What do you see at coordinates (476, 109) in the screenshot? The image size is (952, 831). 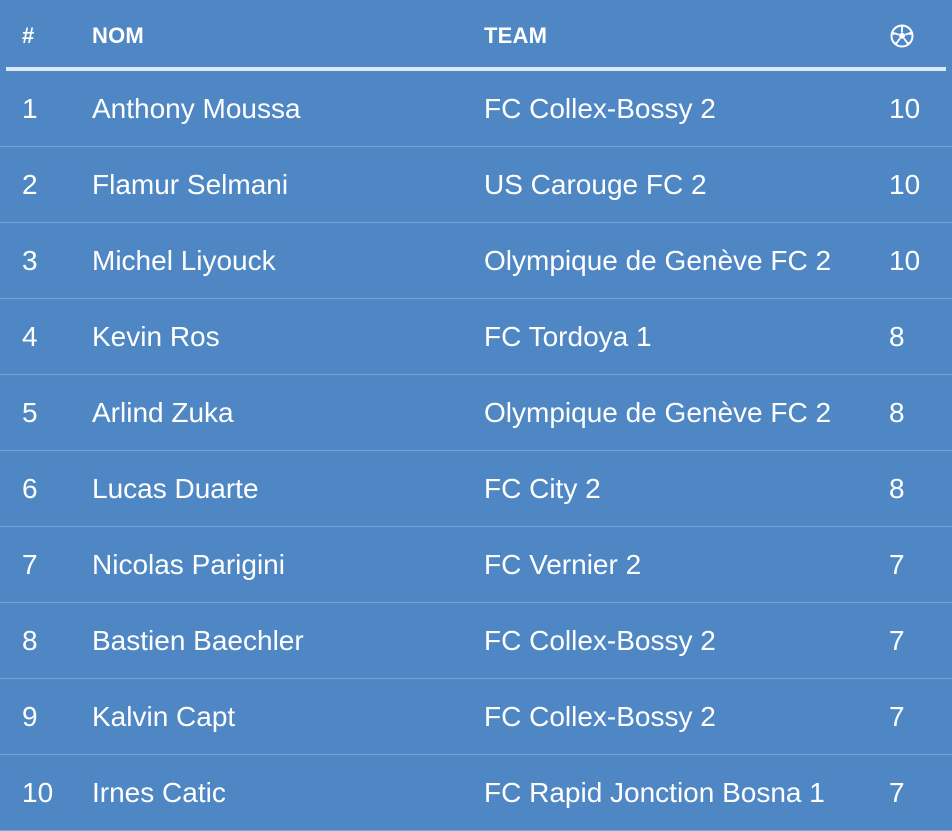 I see `table-row: 1 Anthony Moussa FC Collex-Bossy 2 10` at bounding box center [476, 109].